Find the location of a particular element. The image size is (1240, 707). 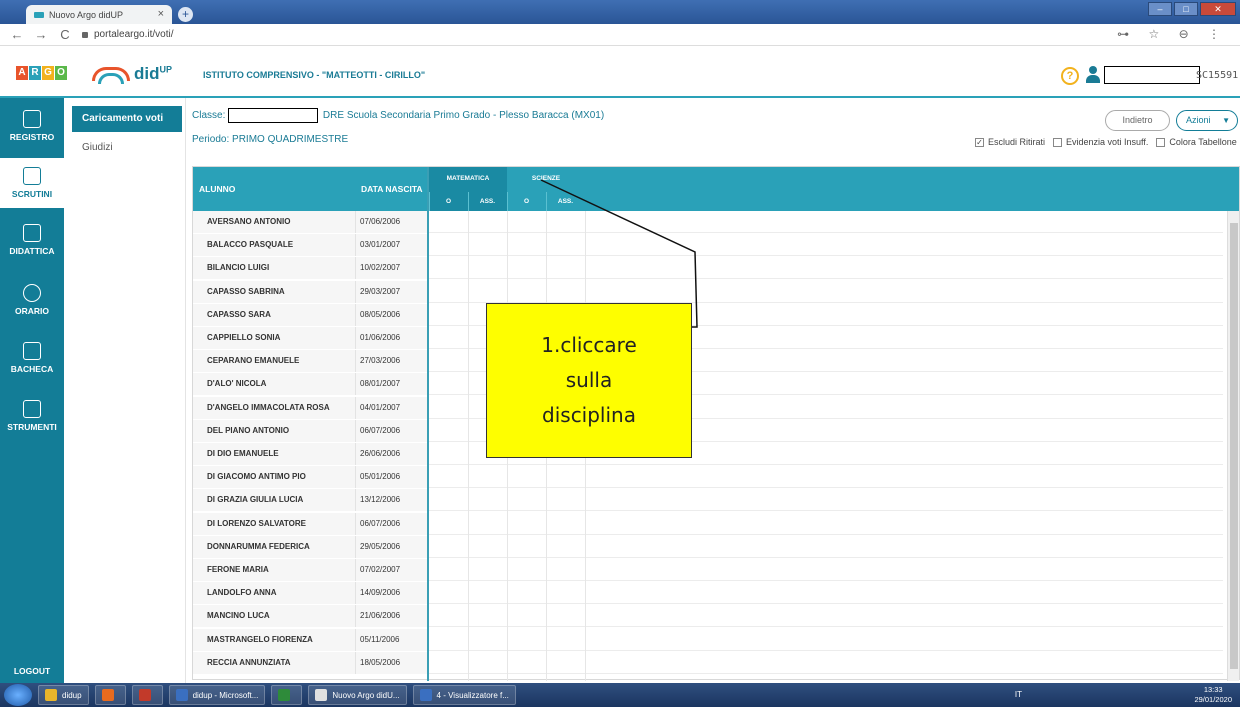

sidebar-item-bacheca: BACHECA is located at coordinates (32, 358).